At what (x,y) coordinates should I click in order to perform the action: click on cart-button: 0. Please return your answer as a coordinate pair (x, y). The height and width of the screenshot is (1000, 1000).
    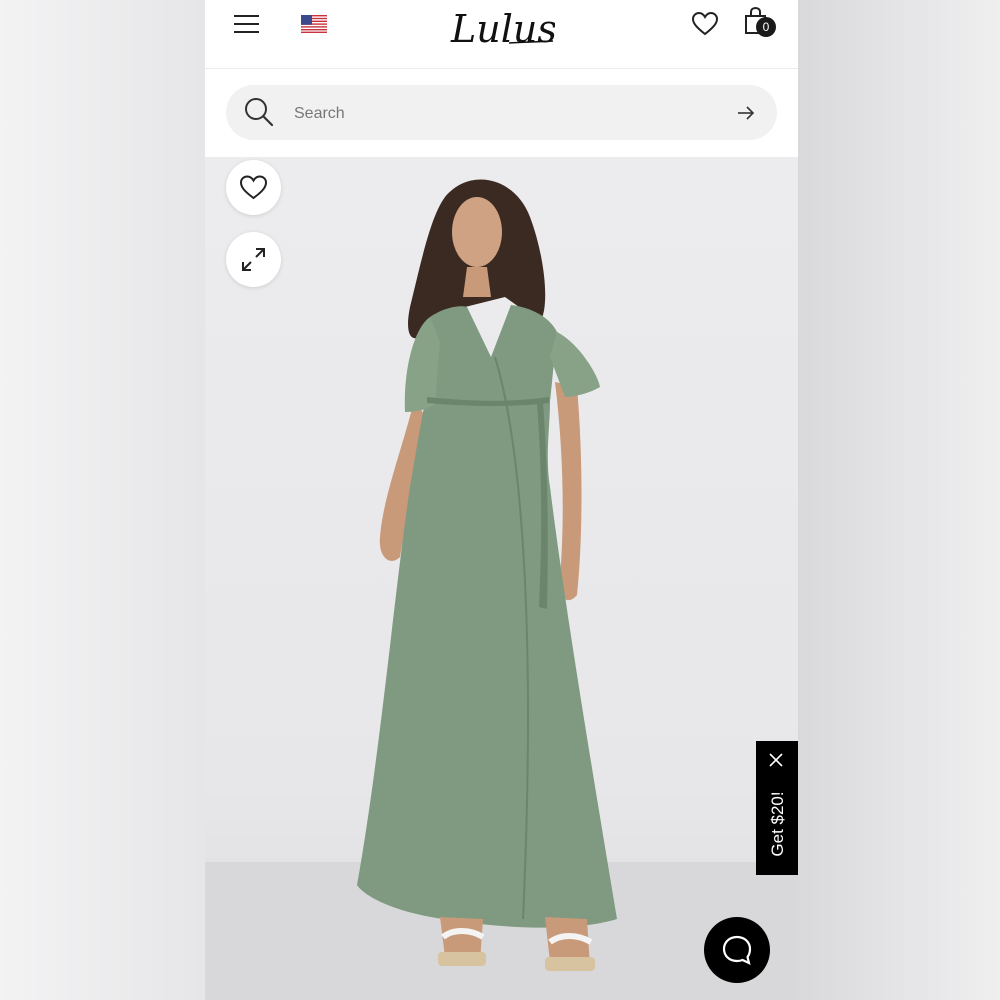
    Looking at the image, I should click on (761, 23).